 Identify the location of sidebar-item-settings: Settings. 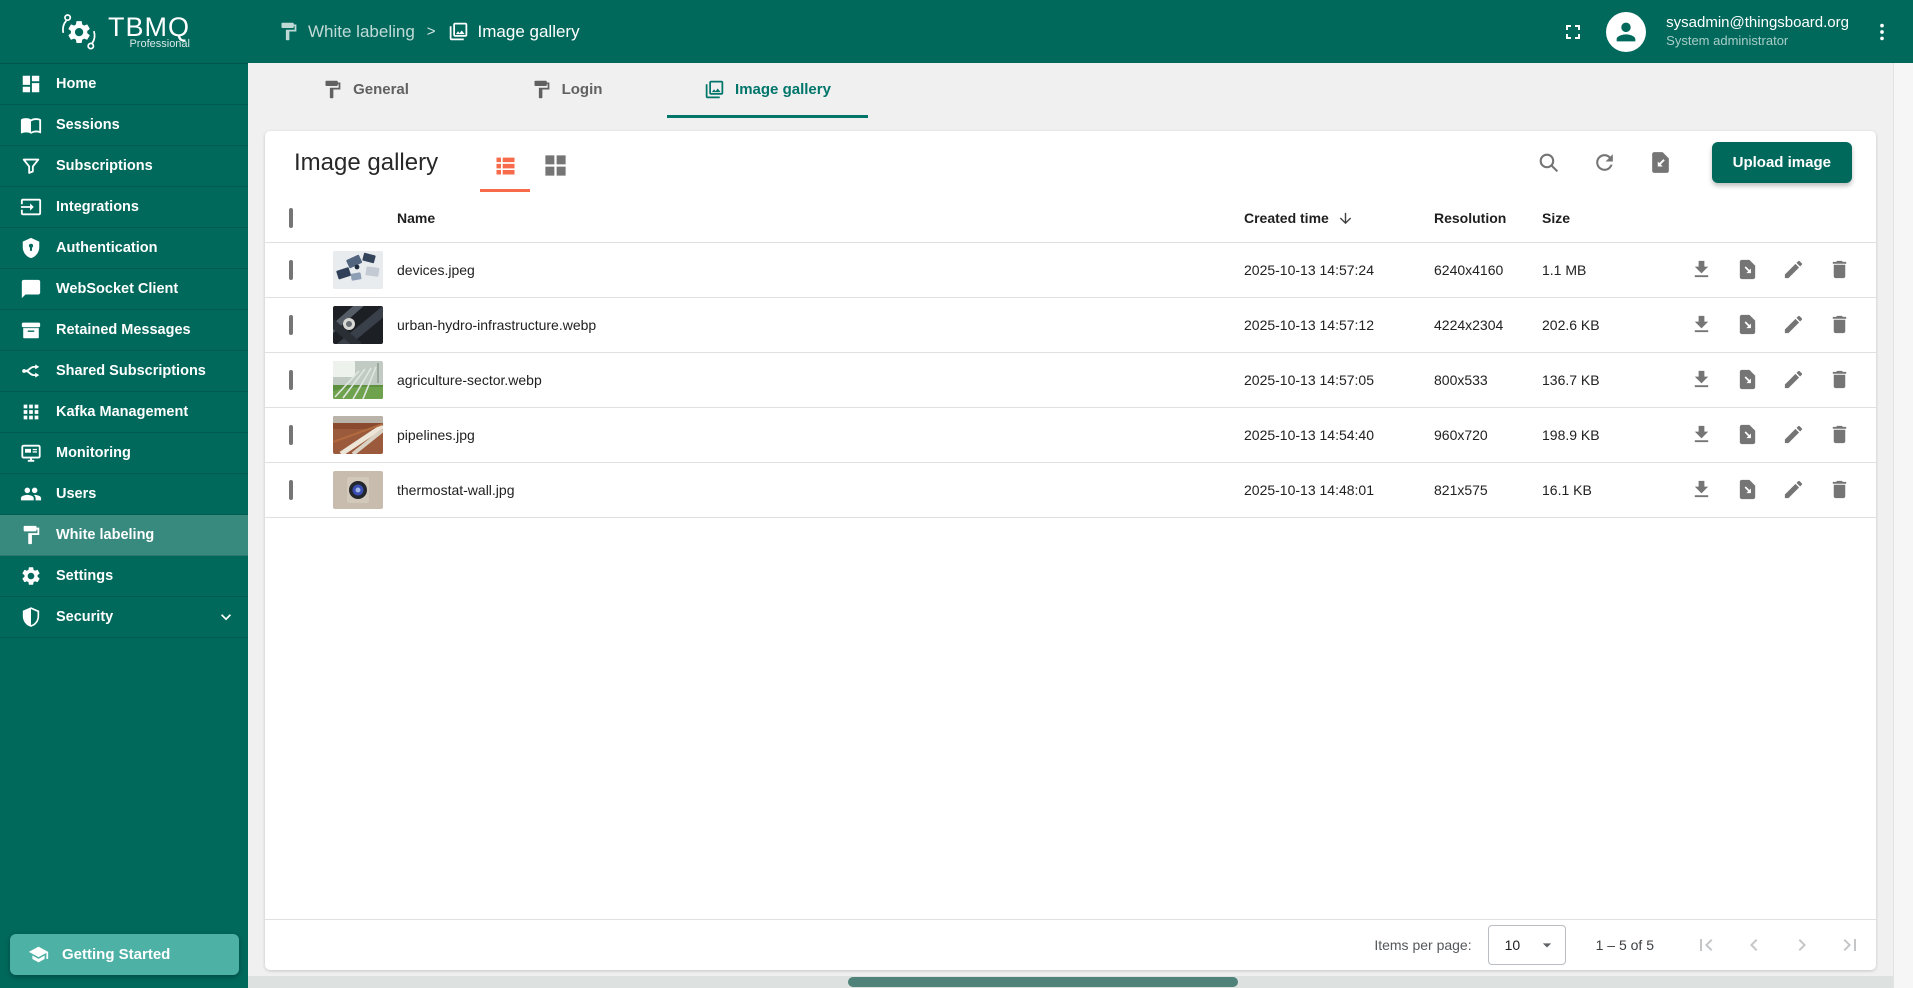
(124, 576).